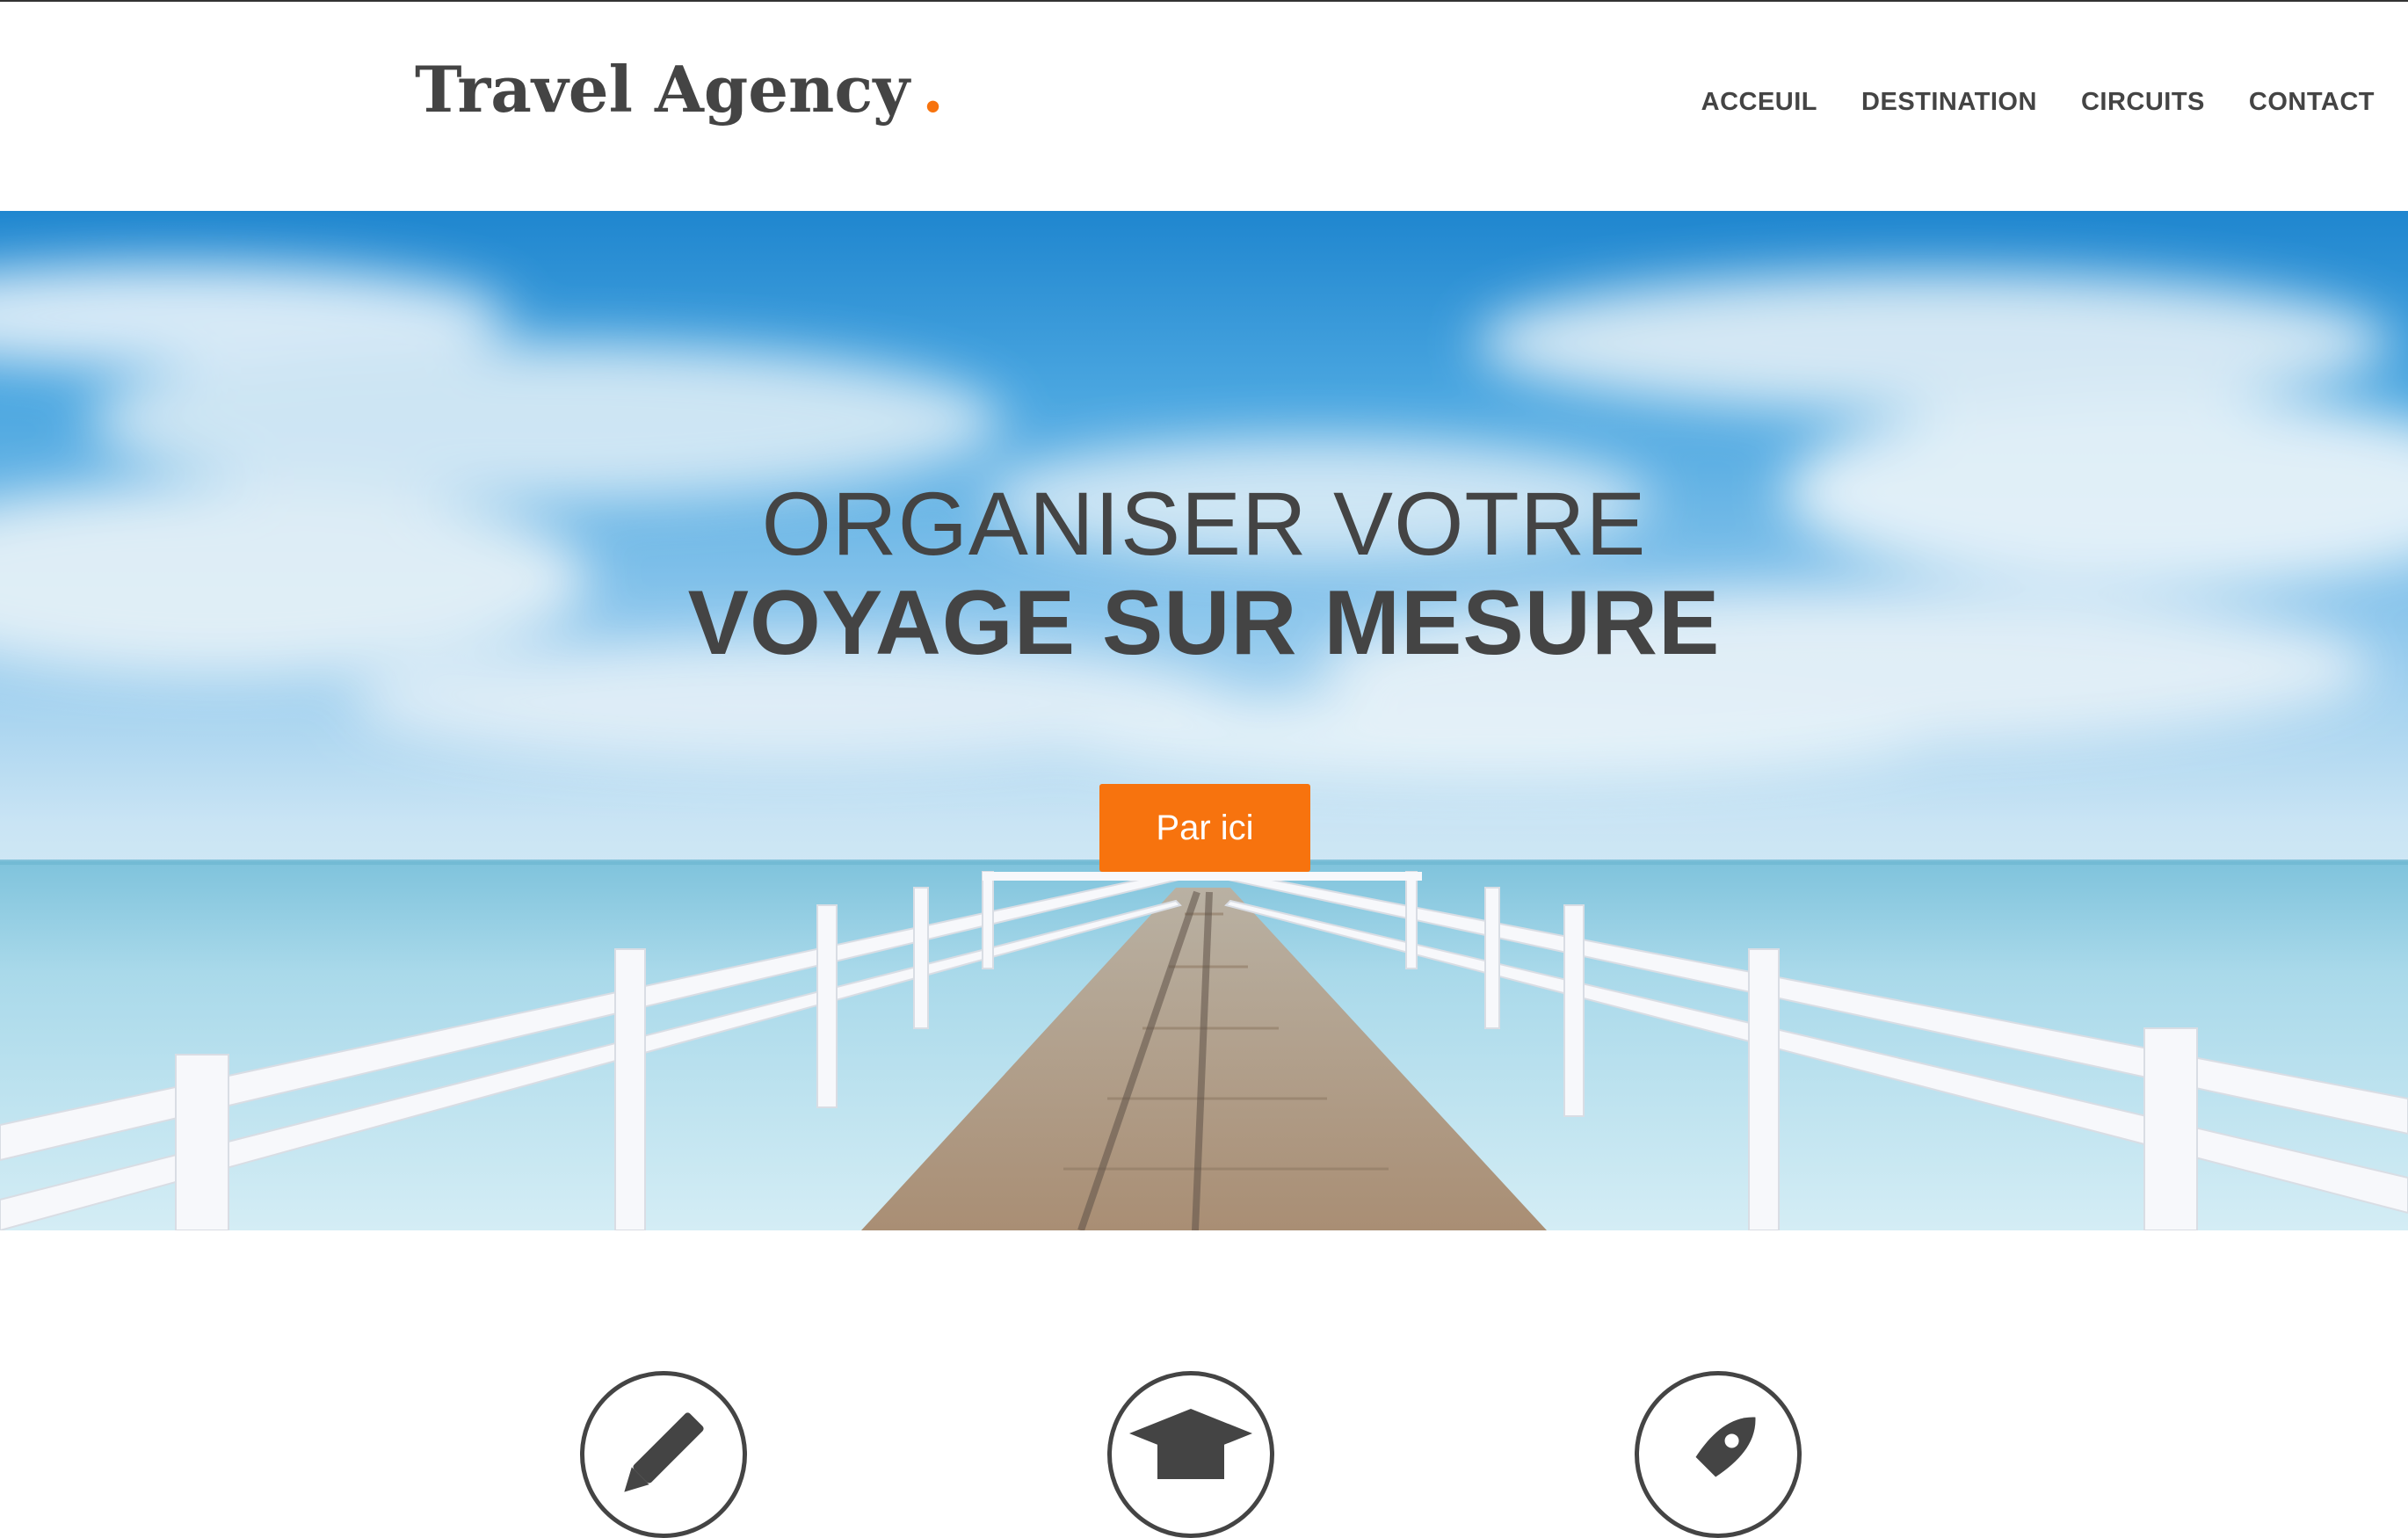 The image size is (2408, 1538). What do you see at coordinates (1204, 624) in the screenshot?
I see `hero-heading-line2: VOYAGE SUR MESURE` at bounding box center [1204, 624].